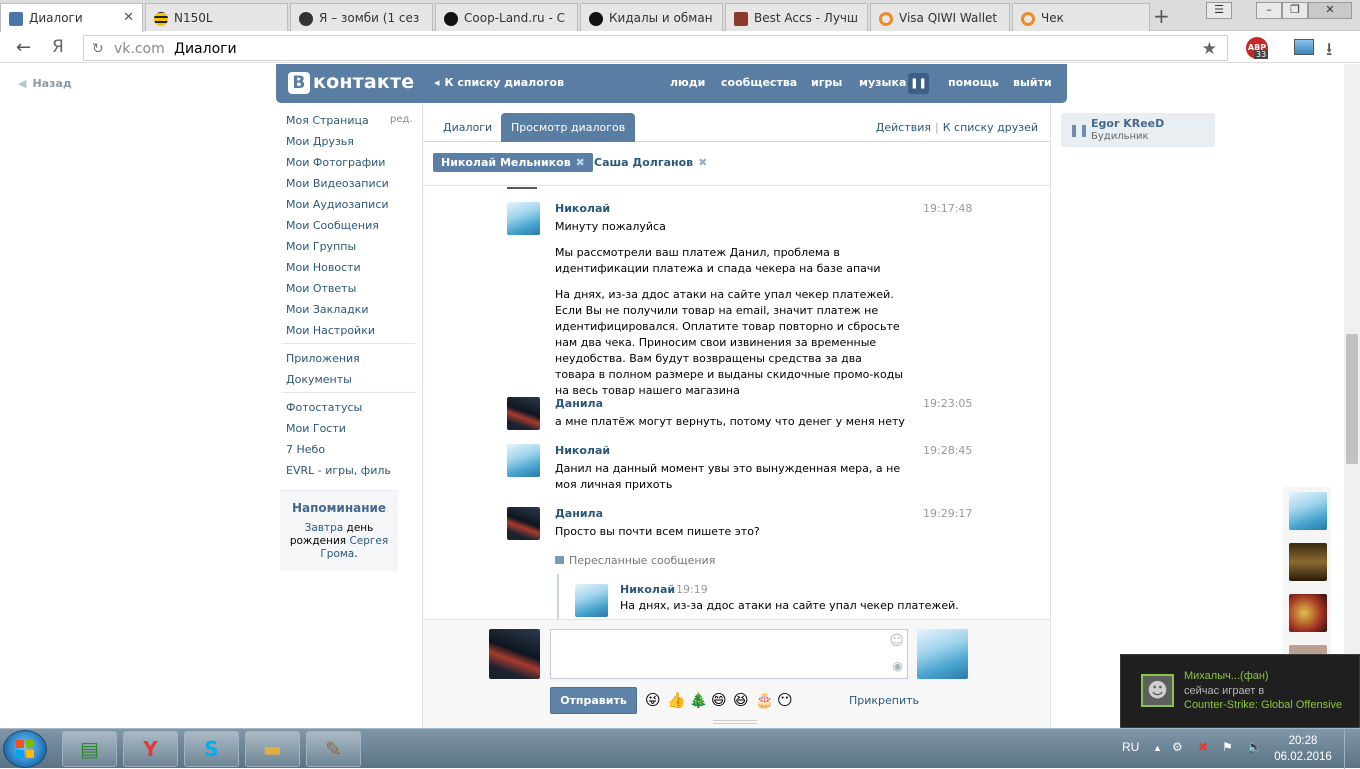 Image resolution: width=1360 pixels, height=769 pixels. I want to click on browser-tab-8: Чек, so click(1081, 17).